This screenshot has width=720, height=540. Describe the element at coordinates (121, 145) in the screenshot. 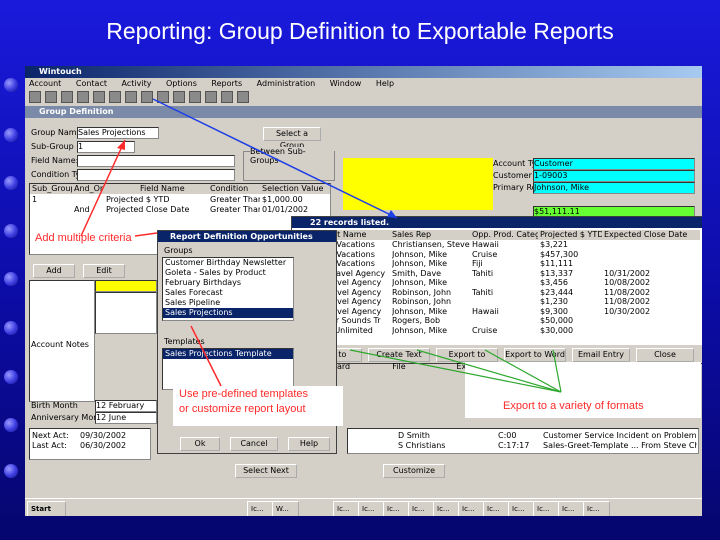

I see `red-arrow-head` at that location.